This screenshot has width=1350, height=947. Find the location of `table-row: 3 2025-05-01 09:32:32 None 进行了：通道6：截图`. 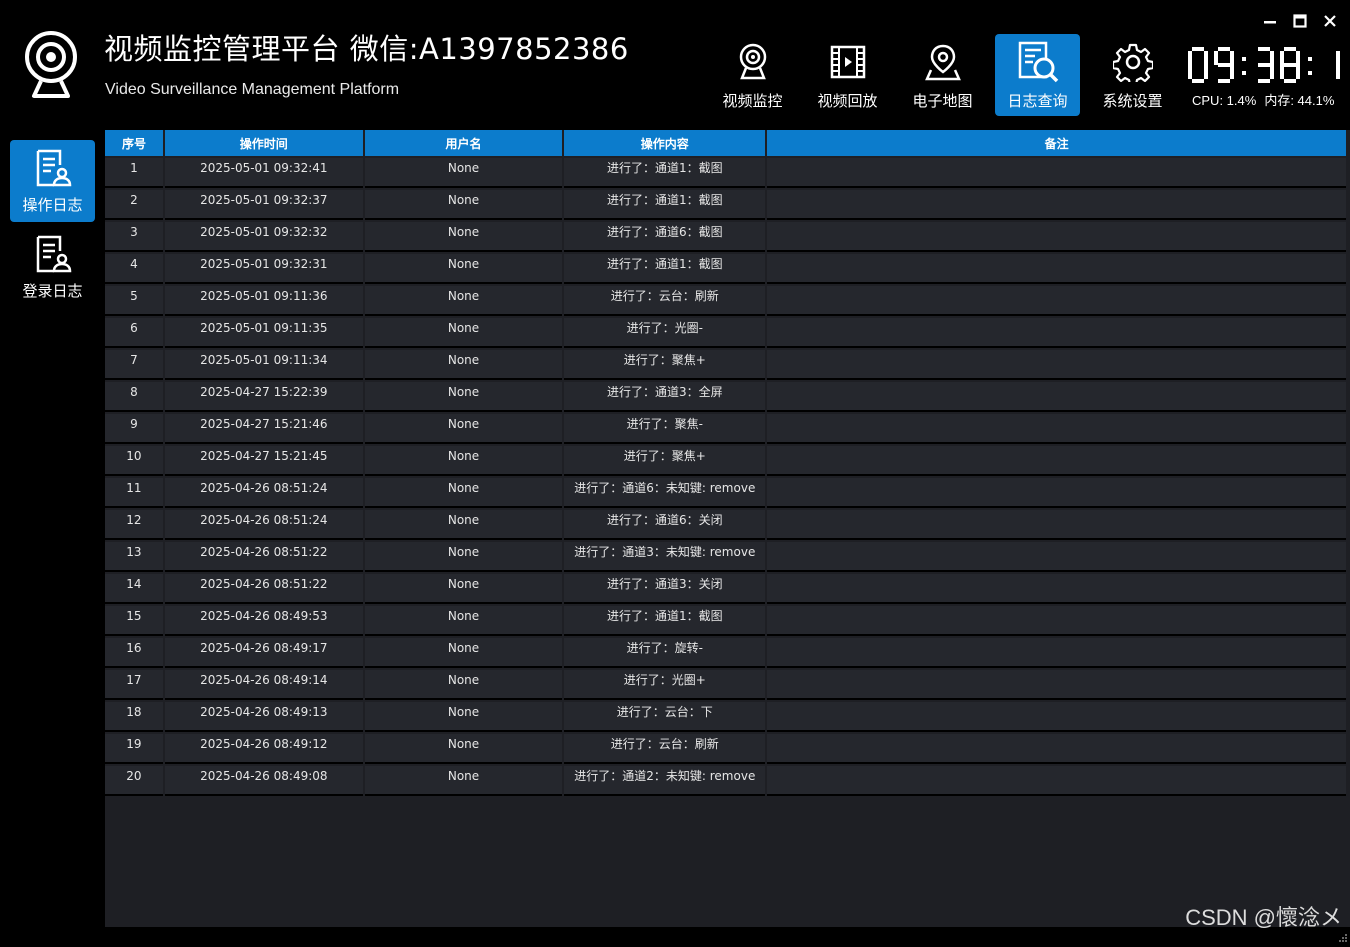

table-row: 3 2025-05-01 09:32:32 None 进行了：通道6：截图 is located at coordinates (725, 237).